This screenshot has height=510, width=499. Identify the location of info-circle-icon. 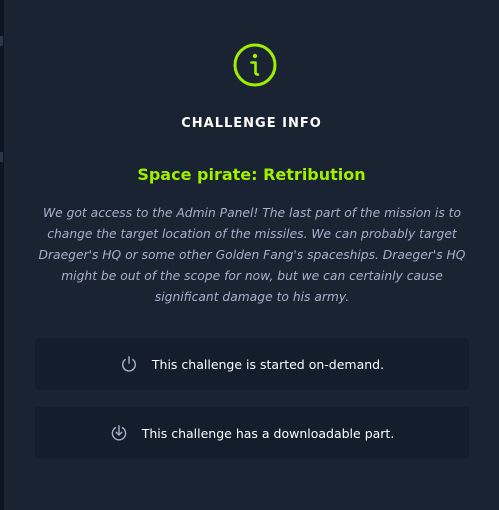
(255, 65).